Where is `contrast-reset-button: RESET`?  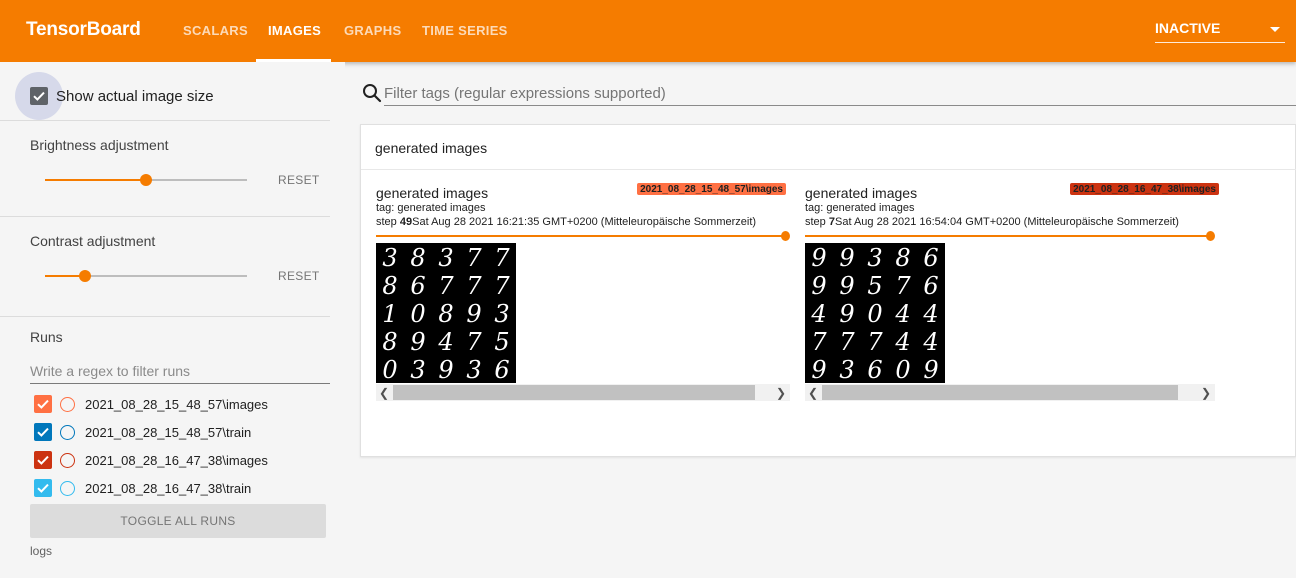 contrast-reset-button: RESET is located at coordinates (299, 276).